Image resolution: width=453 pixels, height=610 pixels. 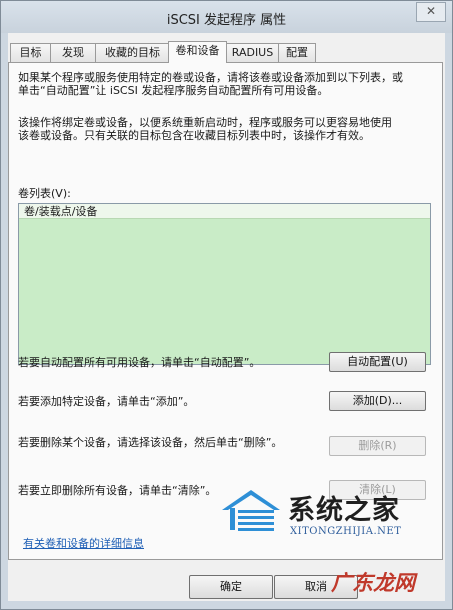 I want to click on volume-list-label: 卷列表(V):, so click(x=44, y=193).